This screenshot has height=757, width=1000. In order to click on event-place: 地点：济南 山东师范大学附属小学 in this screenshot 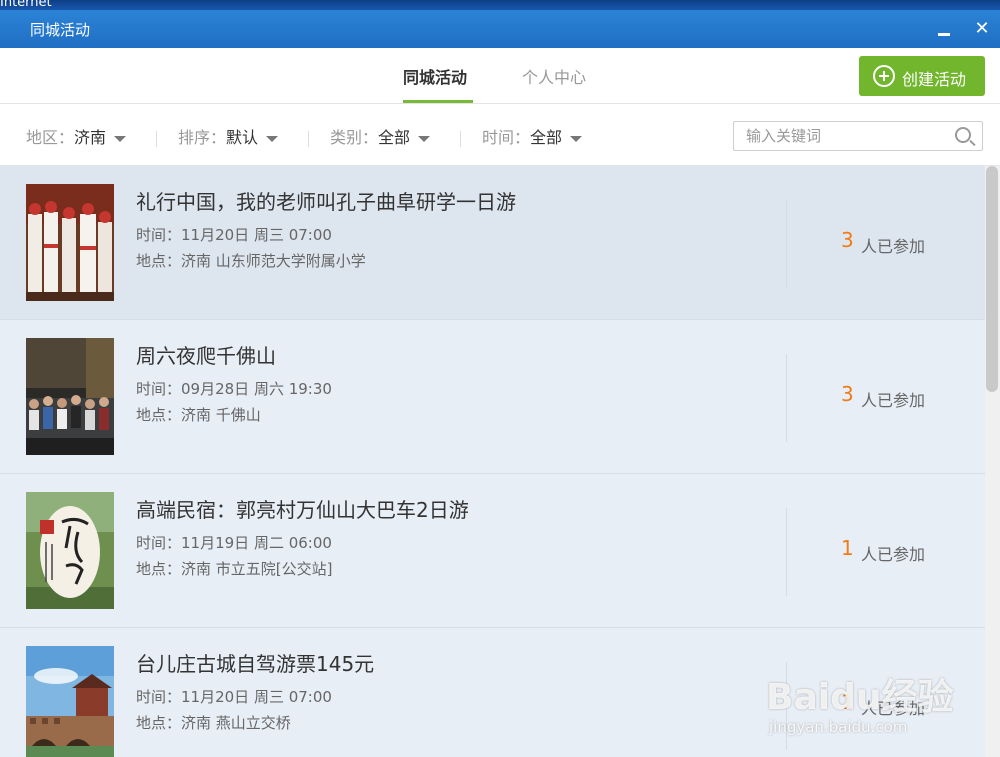, I will do `click(251, 261)`.